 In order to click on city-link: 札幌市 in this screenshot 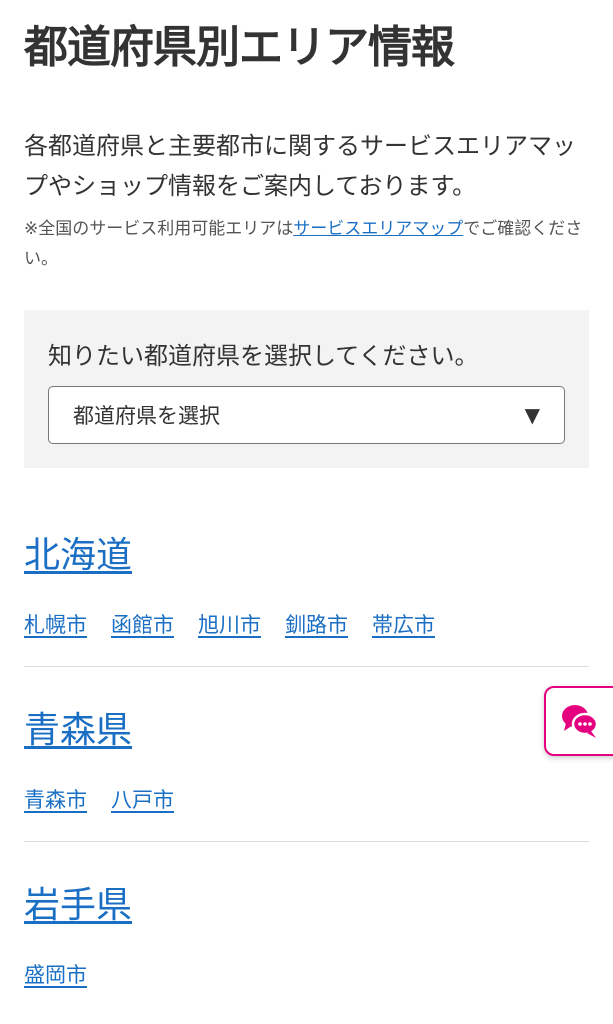, I will do `click(55, 625)`.